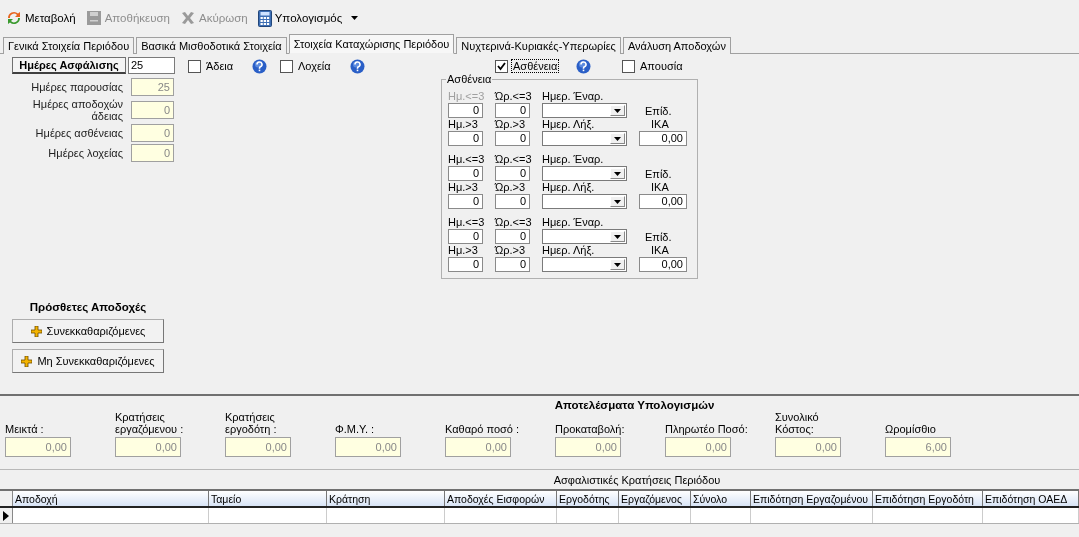 Image resolution: width=1079 pixels, height=537 pixels. What do you see at coordinates (264, 18) in the screenshot?
I see `calculator-icon` at bounding box center [264, 18].